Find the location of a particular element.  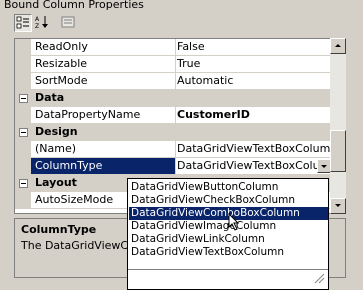

category-data: Data is located at coordinates (175, 98).